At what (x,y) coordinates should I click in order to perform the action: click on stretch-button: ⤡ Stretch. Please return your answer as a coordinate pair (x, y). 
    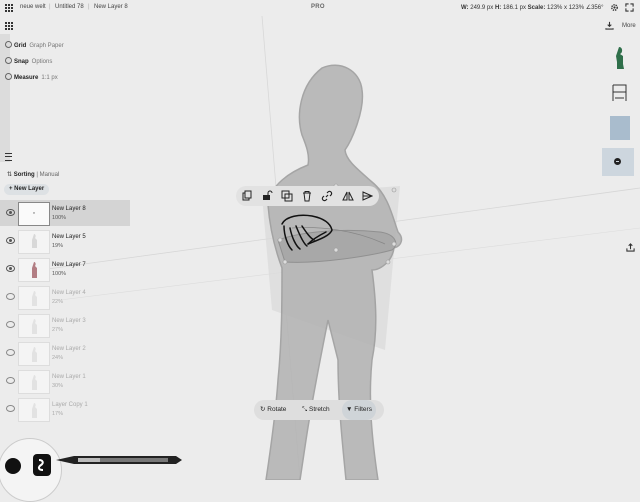
    Looking at the image, I should click on (316, 410).